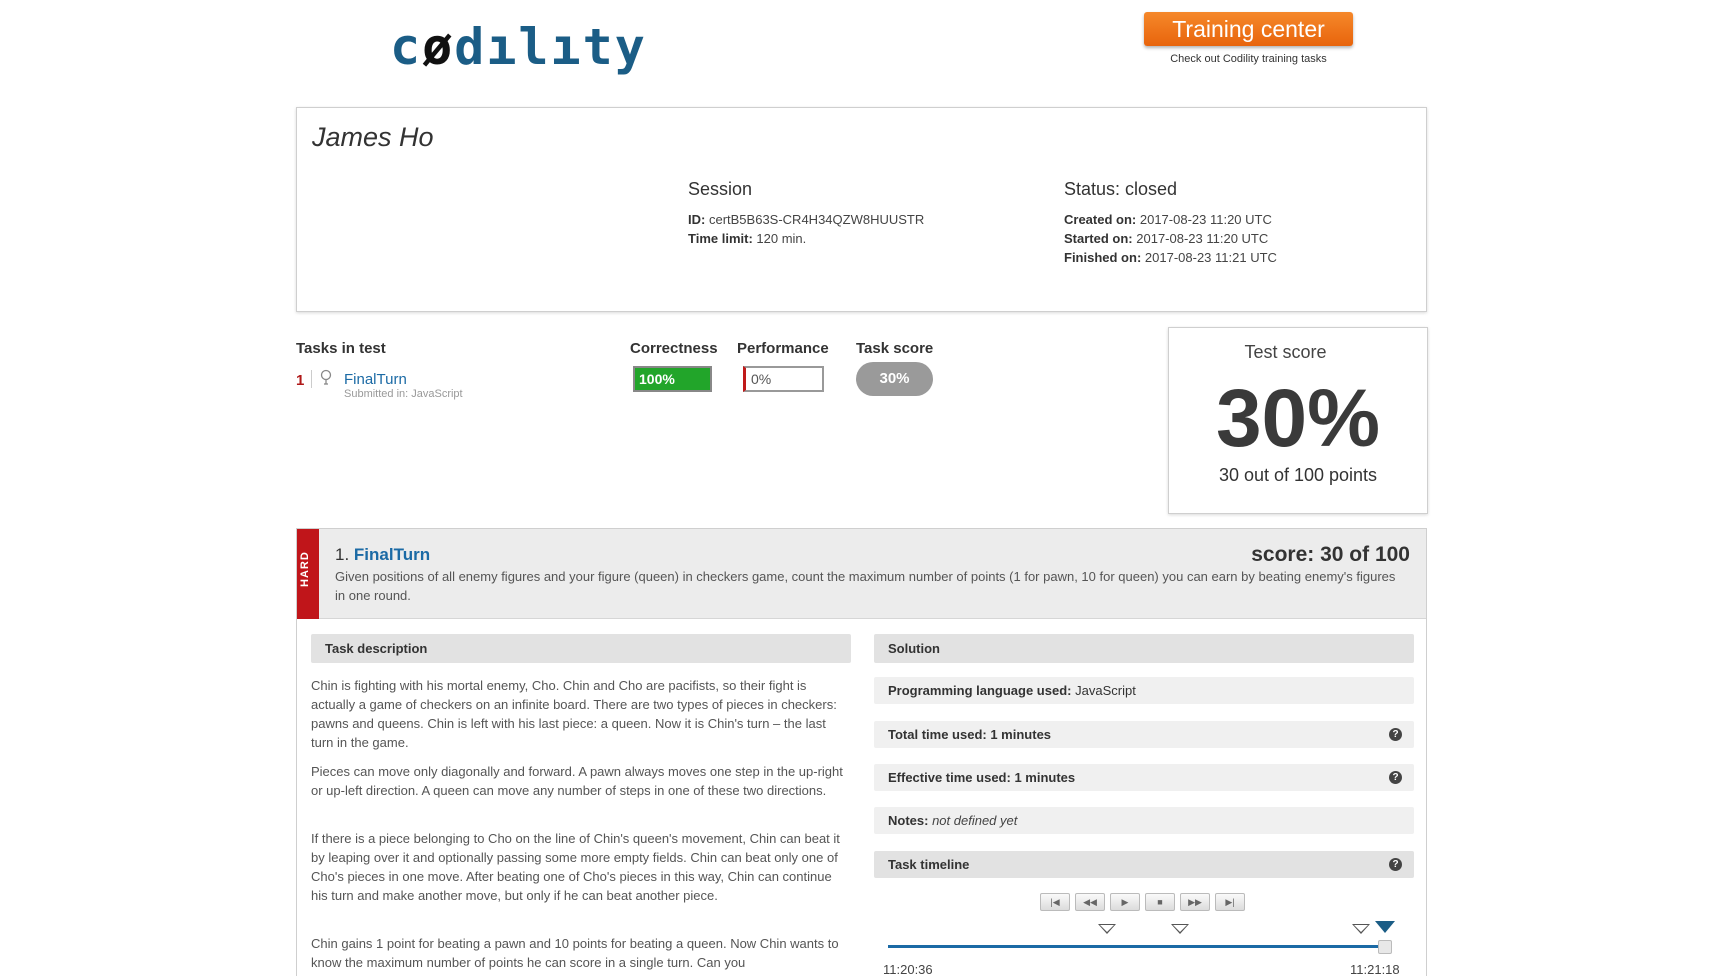 The height and width of the screenshot is (976, 1735). What do you see at coordinates (392, 554) in the screenshot?
I see `task-detail-link: FinalTurn` at bounding box center [392, 554].